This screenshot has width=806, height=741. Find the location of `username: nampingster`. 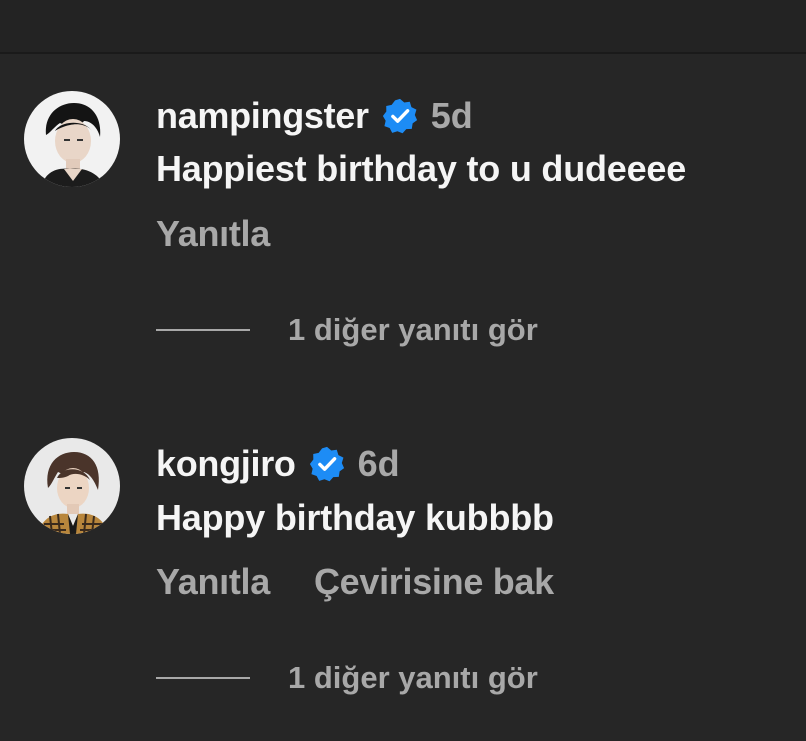

username: nampingster is located at coordinates (262, 116).